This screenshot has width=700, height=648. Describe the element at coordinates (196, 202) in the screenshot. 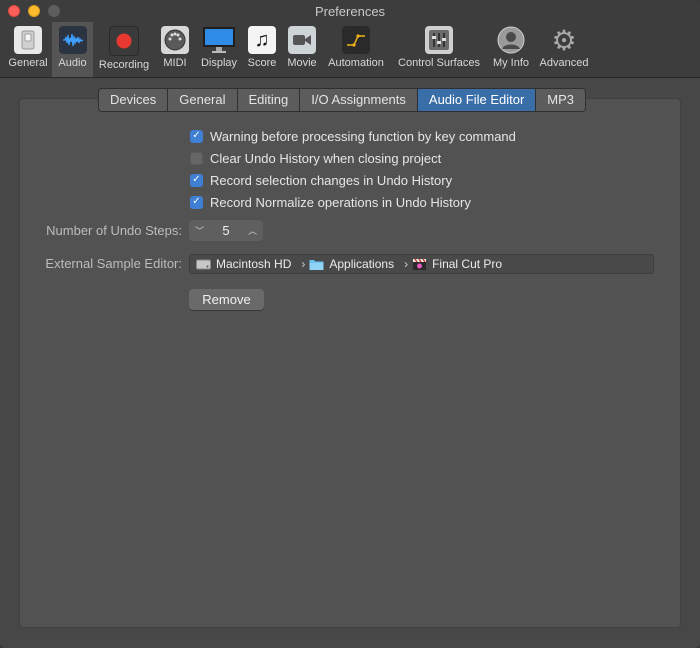

I see `checkbox-record-normalize: ✓` at that location.